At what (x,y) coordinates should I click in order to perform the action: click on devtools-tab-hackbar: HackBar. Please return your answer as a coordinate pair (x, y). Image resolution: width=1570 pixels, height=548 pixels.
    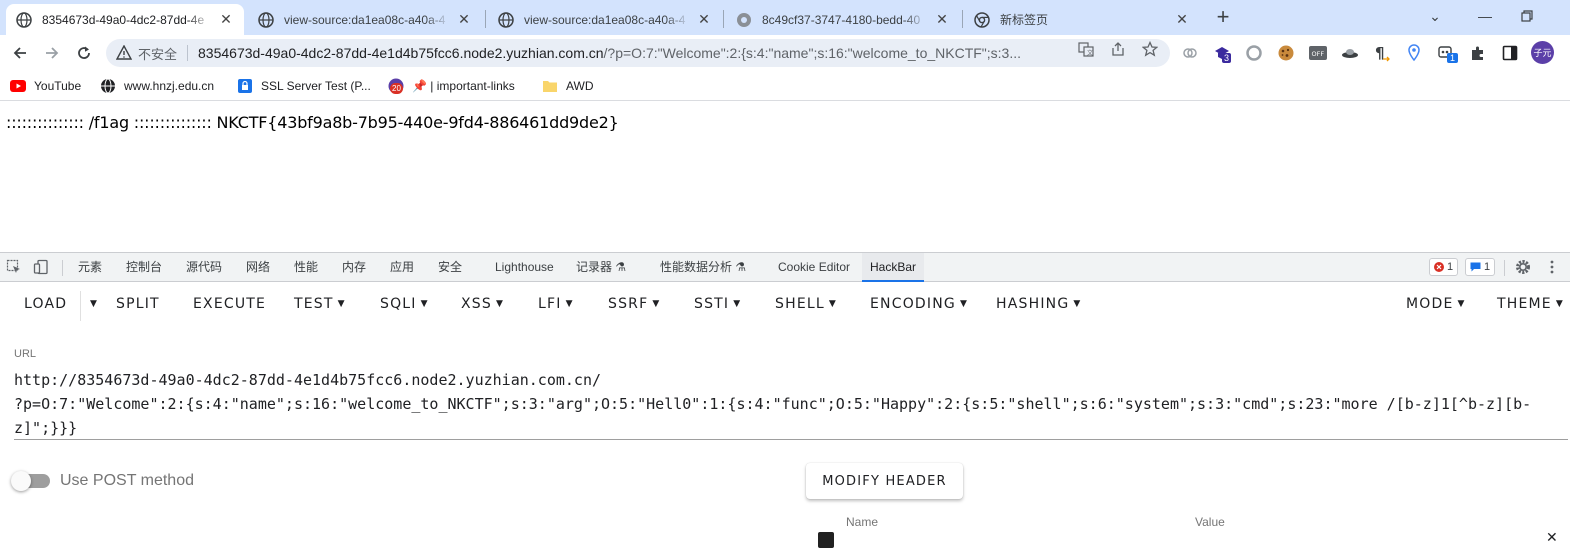
    Looking at the image, I should click on (893, 267).